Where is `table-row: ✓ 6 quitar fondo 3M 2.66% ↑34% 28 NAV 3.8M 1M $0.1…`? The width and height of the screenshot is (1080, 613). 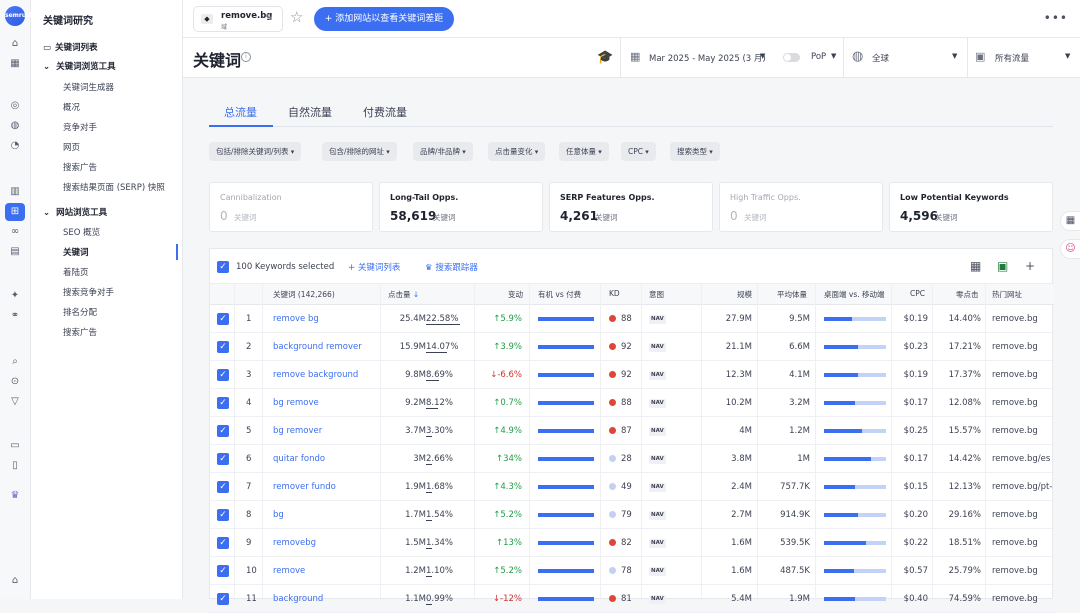
table-row: ✓ 6 quitar fondo 3M 2.66% ↑34% 28 NAV 3.8M 1M $0.1… is located at coordinates (632, 459).